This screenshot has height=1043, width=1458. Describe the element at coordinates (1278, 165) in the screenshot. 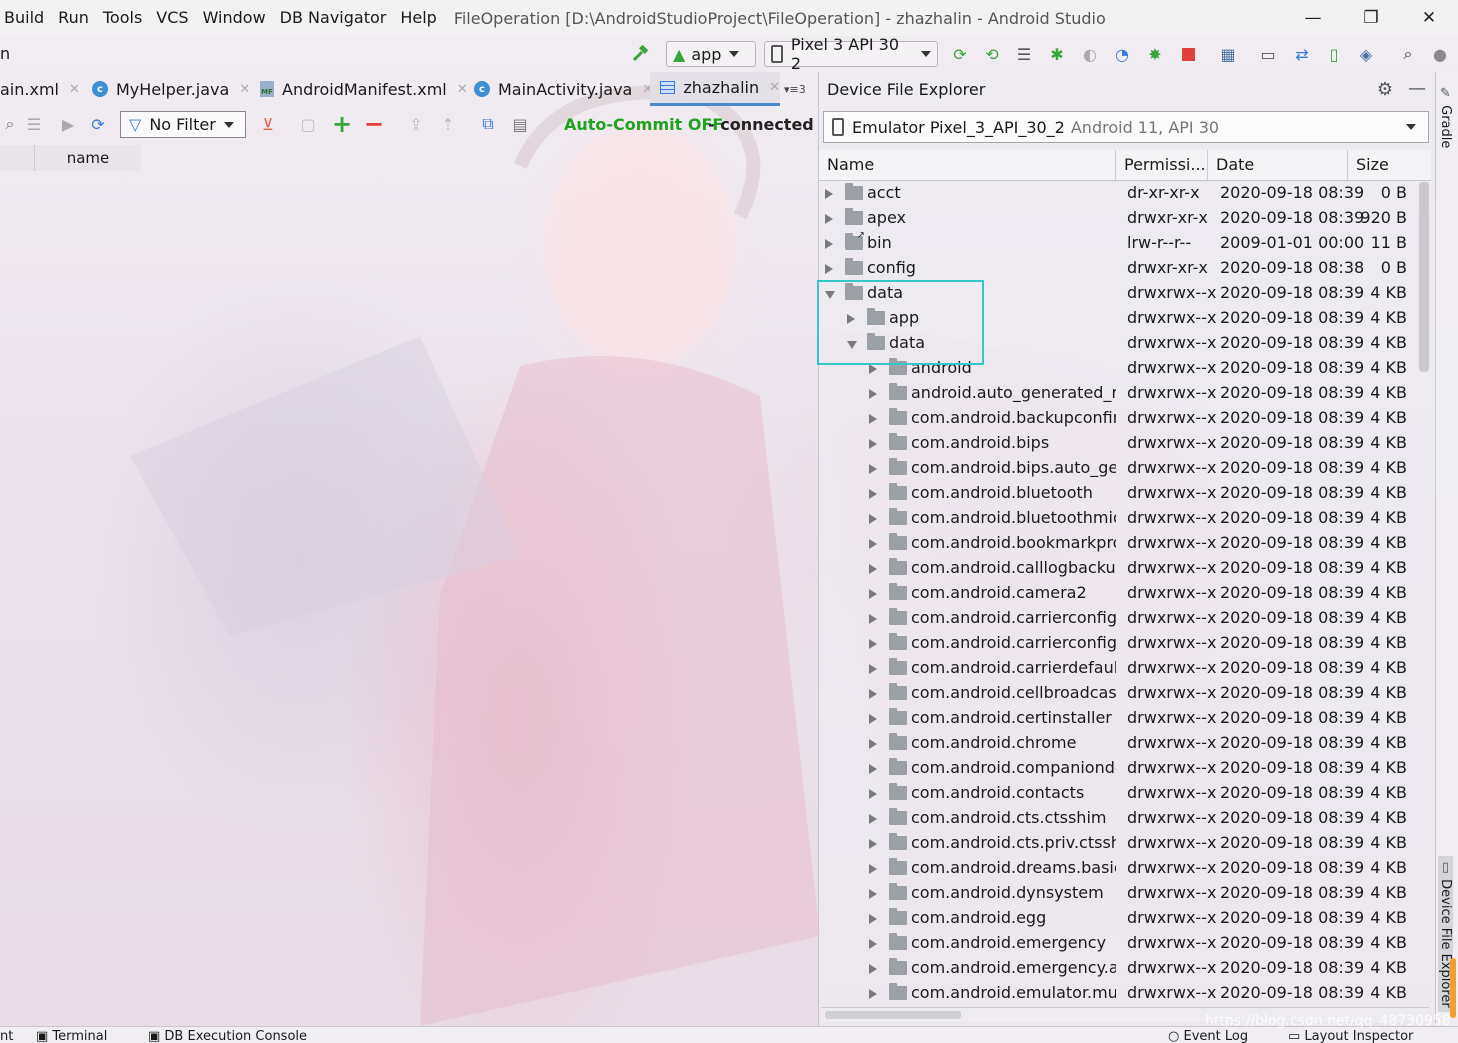

I see `column-header-date: Date` at that location.